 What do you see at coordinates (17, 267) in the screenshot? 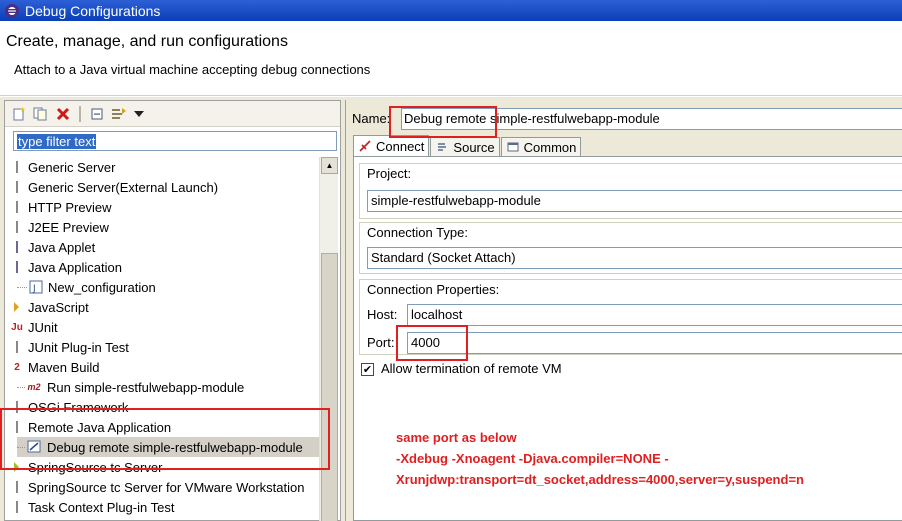
I see `java-application-icon` at bounding box center [17, 267].